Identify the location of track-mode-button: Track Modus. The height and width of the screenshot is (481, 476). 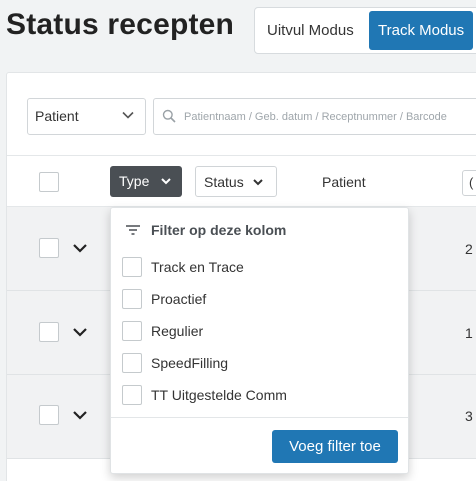
(421, 30).